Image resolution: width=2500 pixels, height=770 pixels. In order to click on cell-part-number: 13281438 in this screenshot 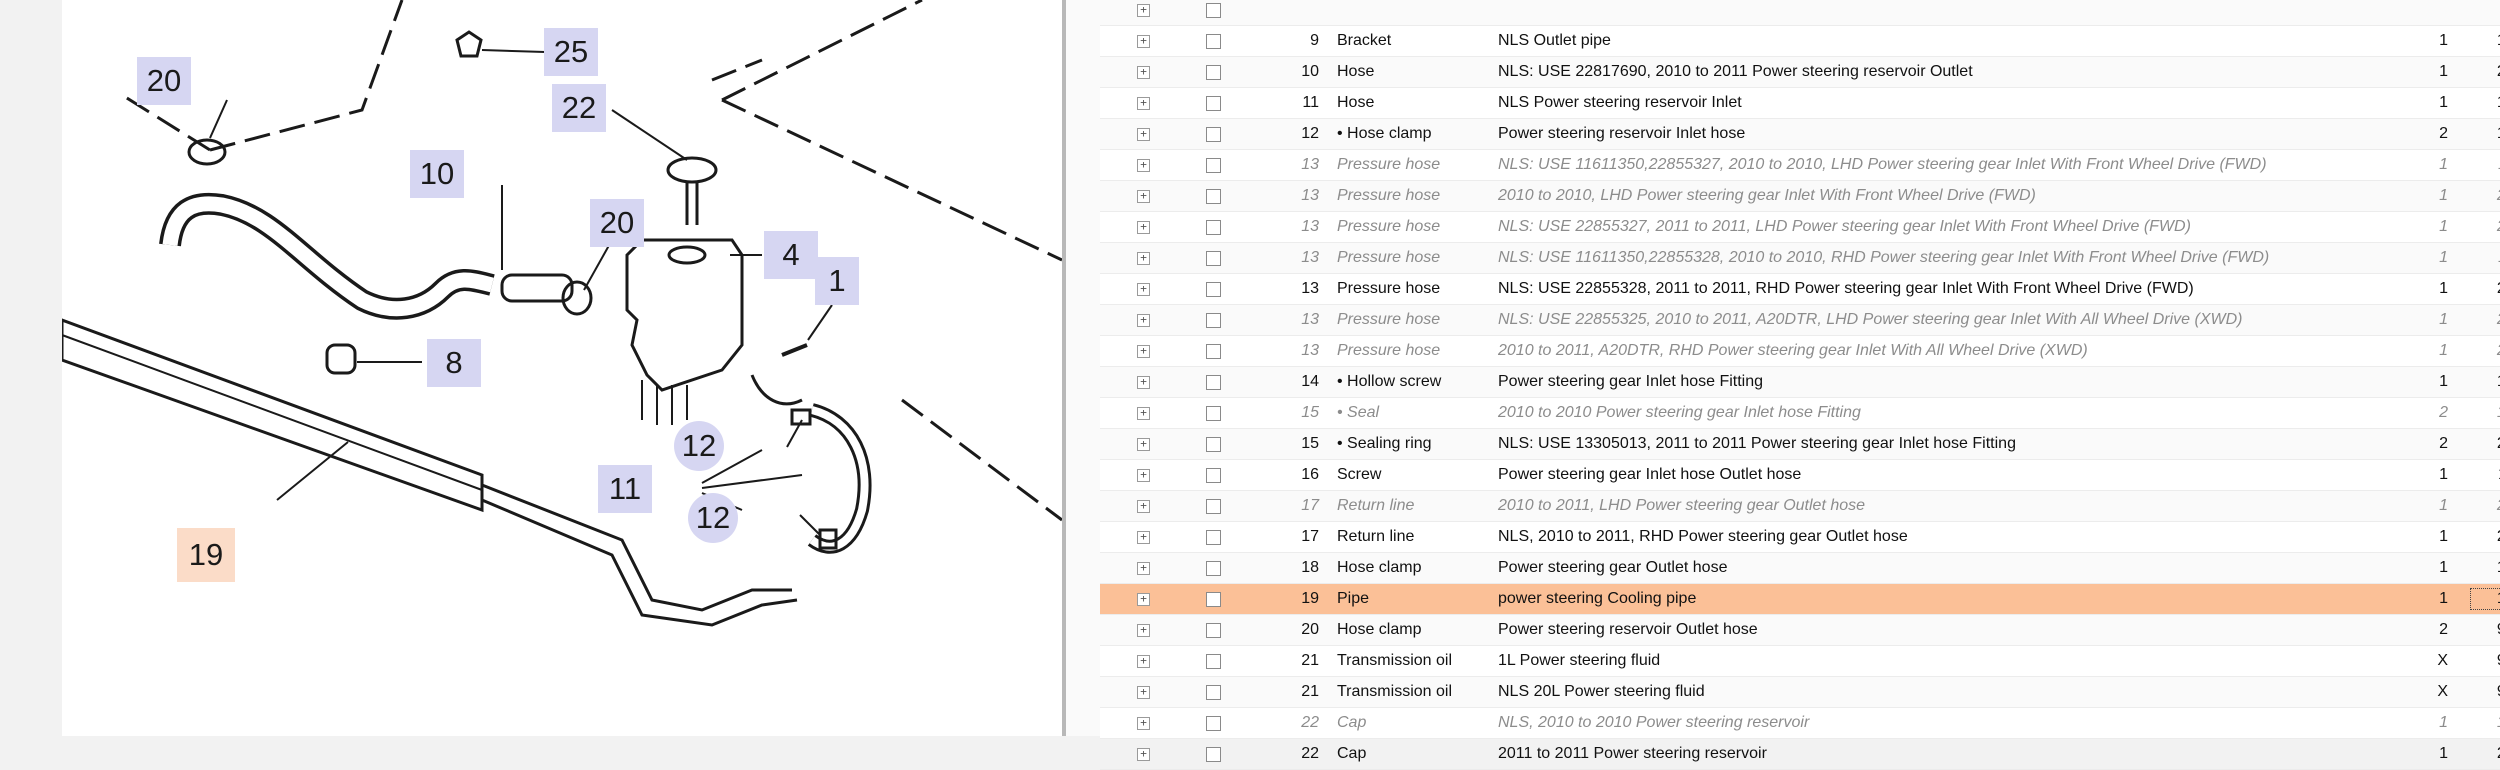, I will do `click(2486, 41)`.